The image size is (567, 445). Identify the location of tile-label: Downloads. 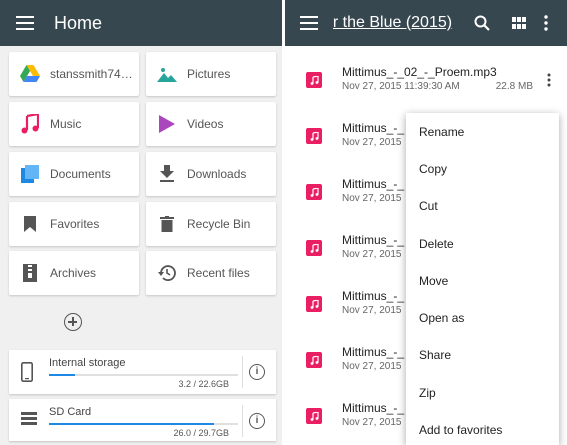
(217, 174).